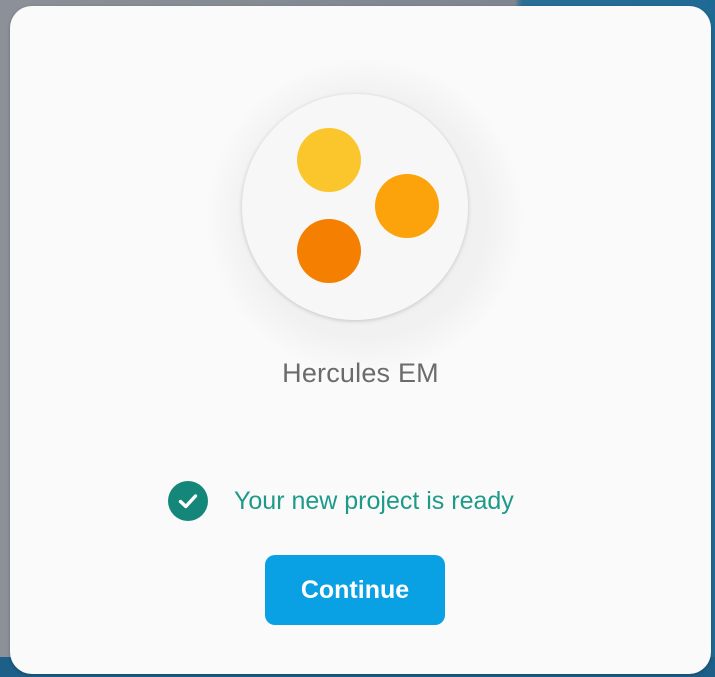 Image resolution: width=715 pixels, height=677 pixels. I want to click on logo-dot-yellow, so click(329, 160).